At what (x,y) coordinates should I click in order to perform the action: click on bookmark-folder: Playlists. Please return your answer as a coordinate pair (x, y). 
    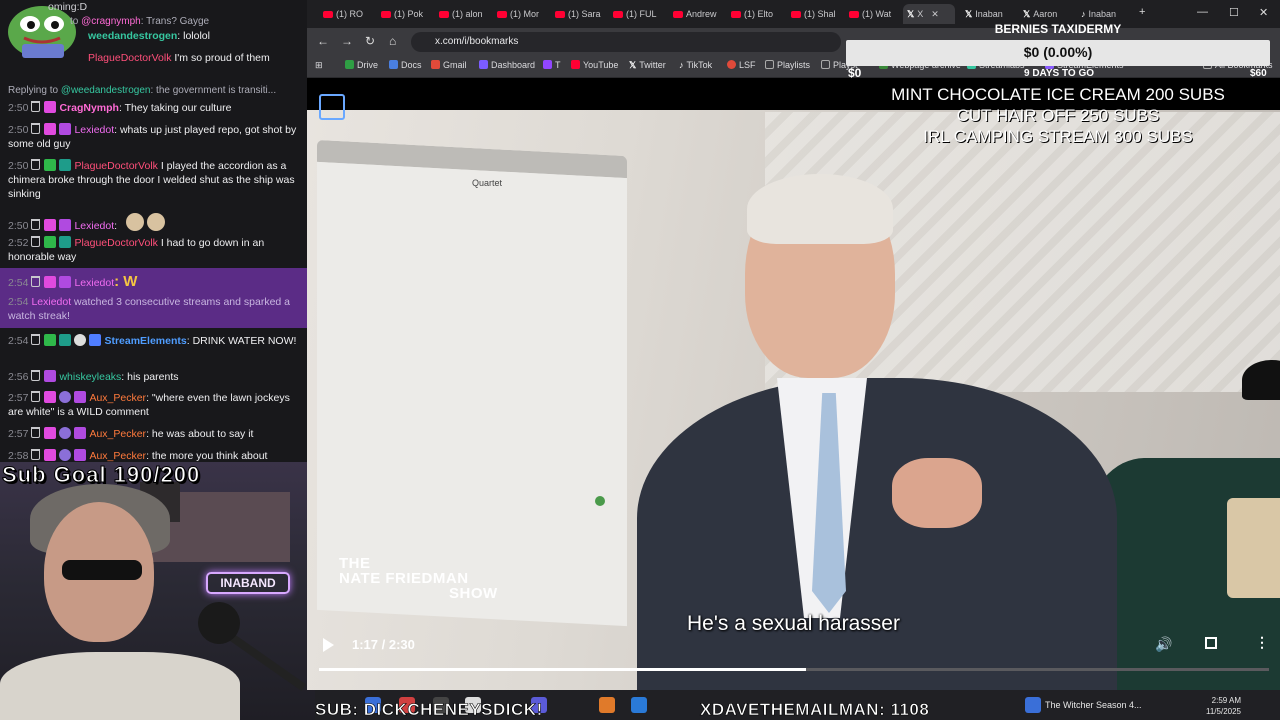
    Looking at the image, I should click on (787, 65).